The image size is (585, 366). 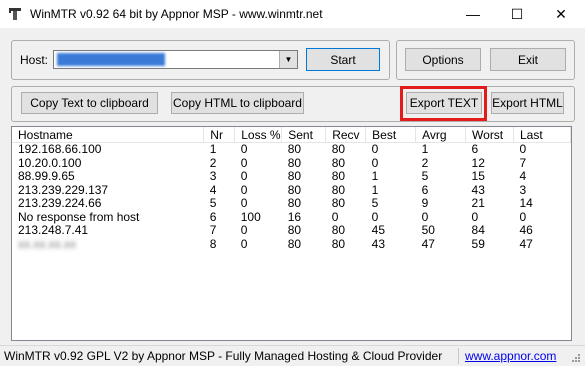 What do you see at coordinates (343, 59) in the screenshot?
I see `start-button: Start` at bounding box center [343, 59].